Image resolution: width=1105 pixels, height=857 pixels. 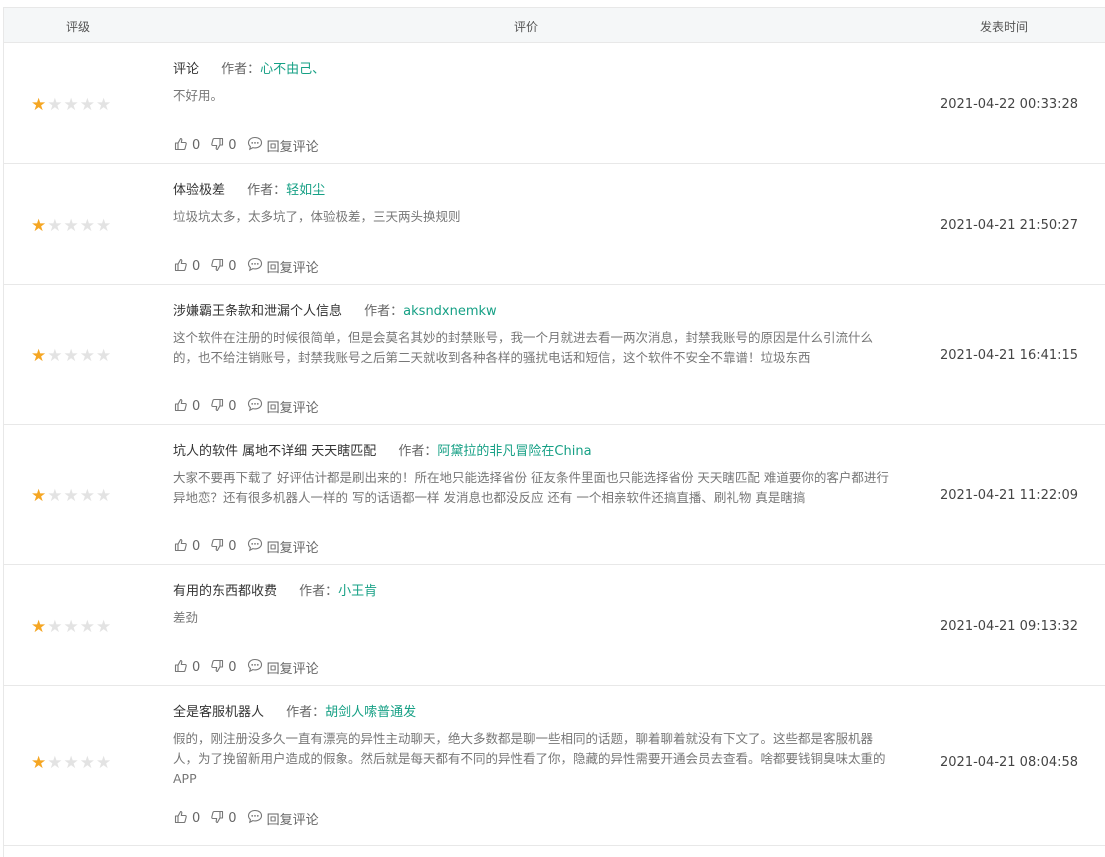 I want to click on review-title-line: 涉嫌霸王条款和泄漏个人信息 作者：aksndxnemkw, so click(x=335, y=309).